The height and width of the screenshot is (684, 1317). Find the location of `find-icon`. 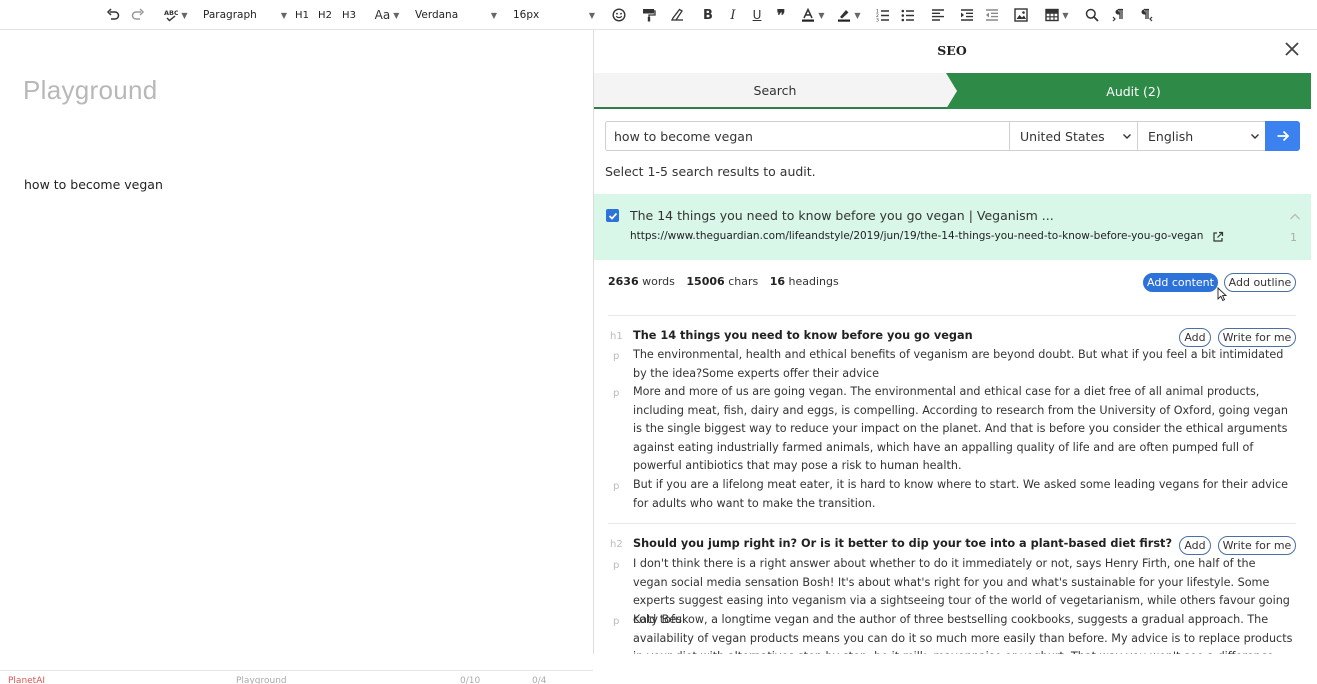

find-icon is located at coordinates (1092, 15).